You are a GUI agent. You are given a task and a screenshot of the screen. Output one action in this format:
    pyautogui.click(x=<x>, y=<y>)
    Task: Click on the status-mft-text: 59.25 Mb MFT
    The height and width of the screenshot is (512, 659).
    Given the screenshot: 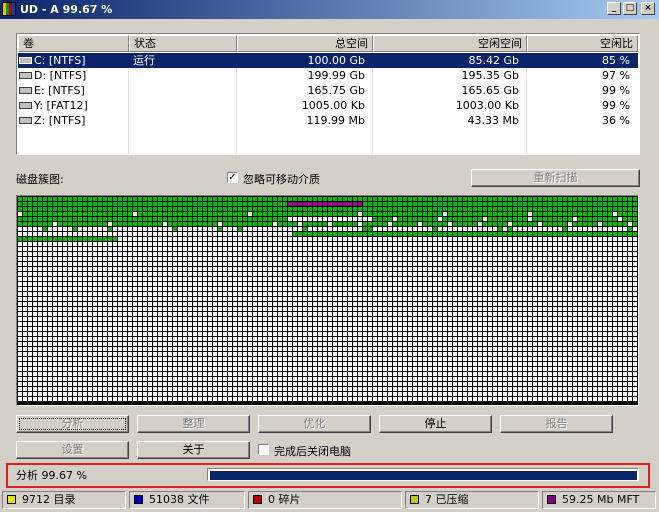 What is the action you would take?
    pyautogui.click(x=601, y=499)
    